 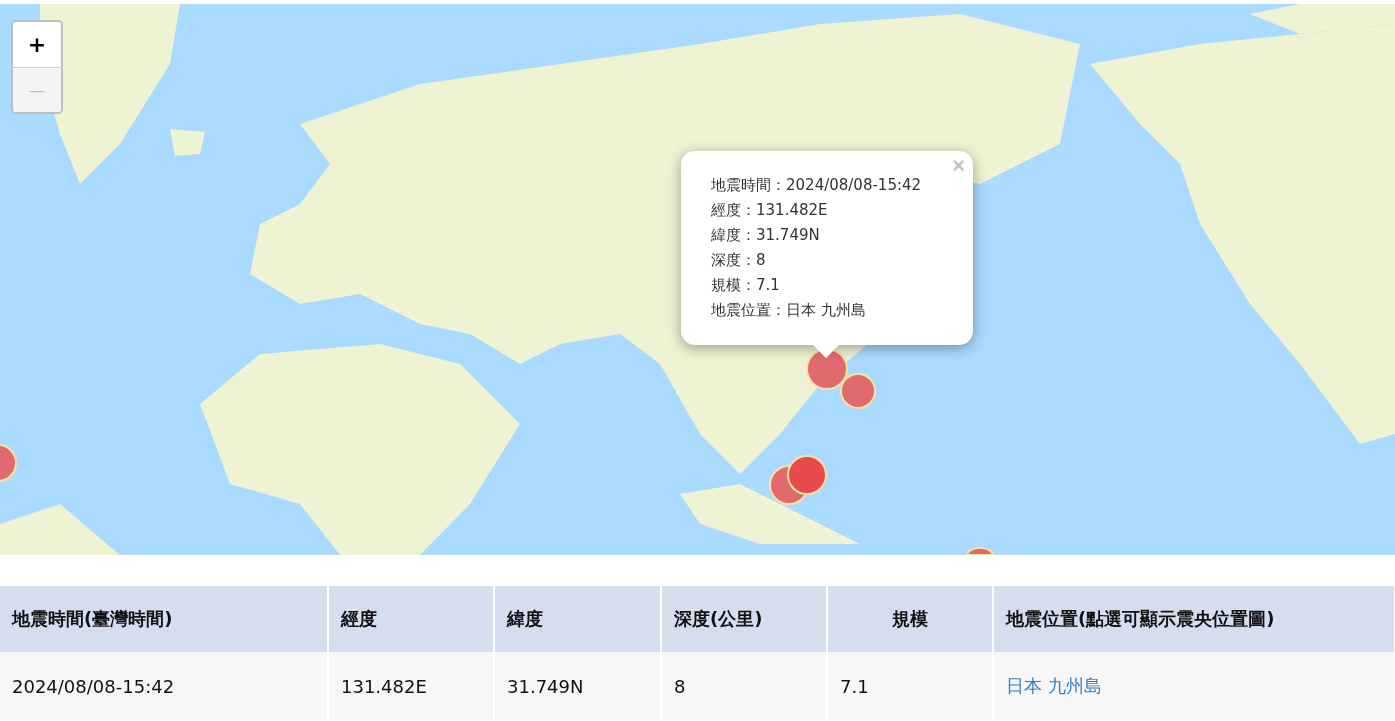 What do you see at coordinates (577, 619) in the screenshot?
I see `column-header: 緯度` at bounding box center [577, 619].